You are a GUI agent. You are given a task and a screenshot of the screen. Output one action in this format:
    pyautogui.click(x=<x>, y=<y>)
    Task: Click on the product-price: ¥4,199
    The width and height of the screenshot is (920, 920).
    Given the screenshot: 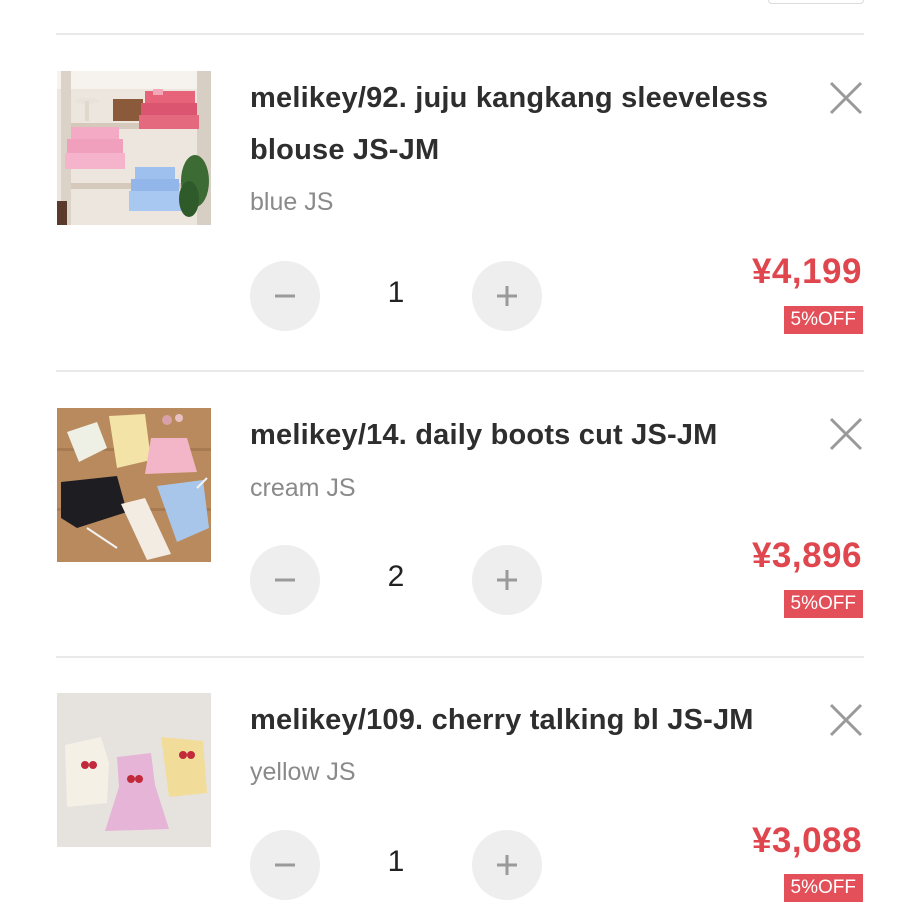 What is the action you would take?
    pyautogui.click(x=806, y=271)
    